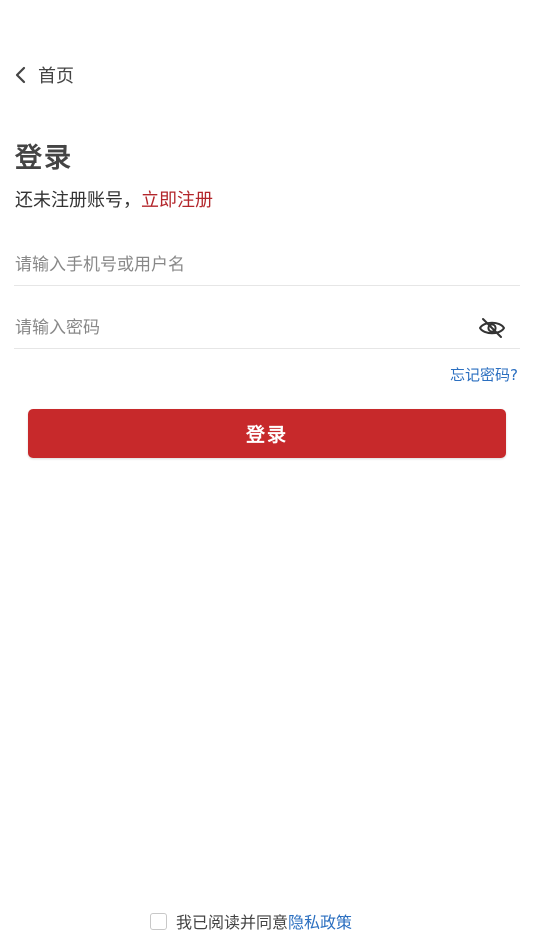 This screenshot has height=950, width=534. What do you see at coordinates (177, 200) in the screenshot?
I see `register-link: 立即注册` at bounding box center [177, 200].